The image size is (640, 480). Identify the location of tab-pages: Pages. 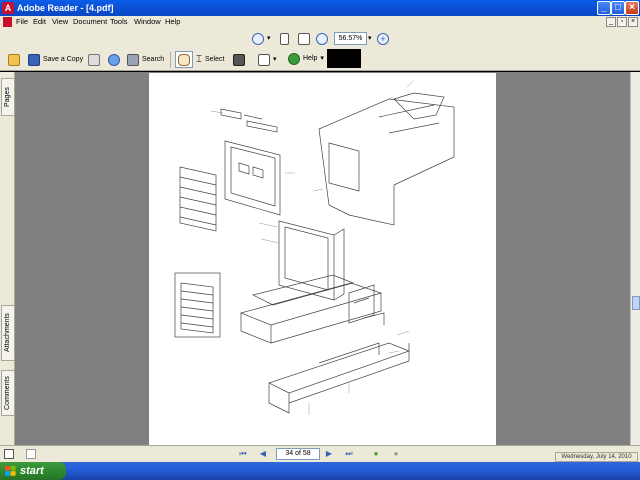
(7, 97).